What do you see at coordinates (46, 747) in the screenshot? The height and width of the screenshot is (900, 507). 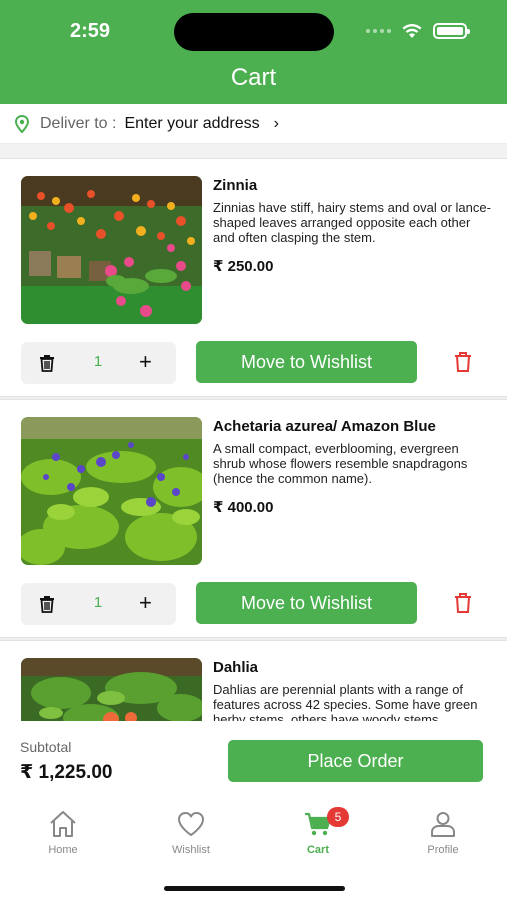 I see `subtotal-label: Subtotal` at bounding box center [46, 747].